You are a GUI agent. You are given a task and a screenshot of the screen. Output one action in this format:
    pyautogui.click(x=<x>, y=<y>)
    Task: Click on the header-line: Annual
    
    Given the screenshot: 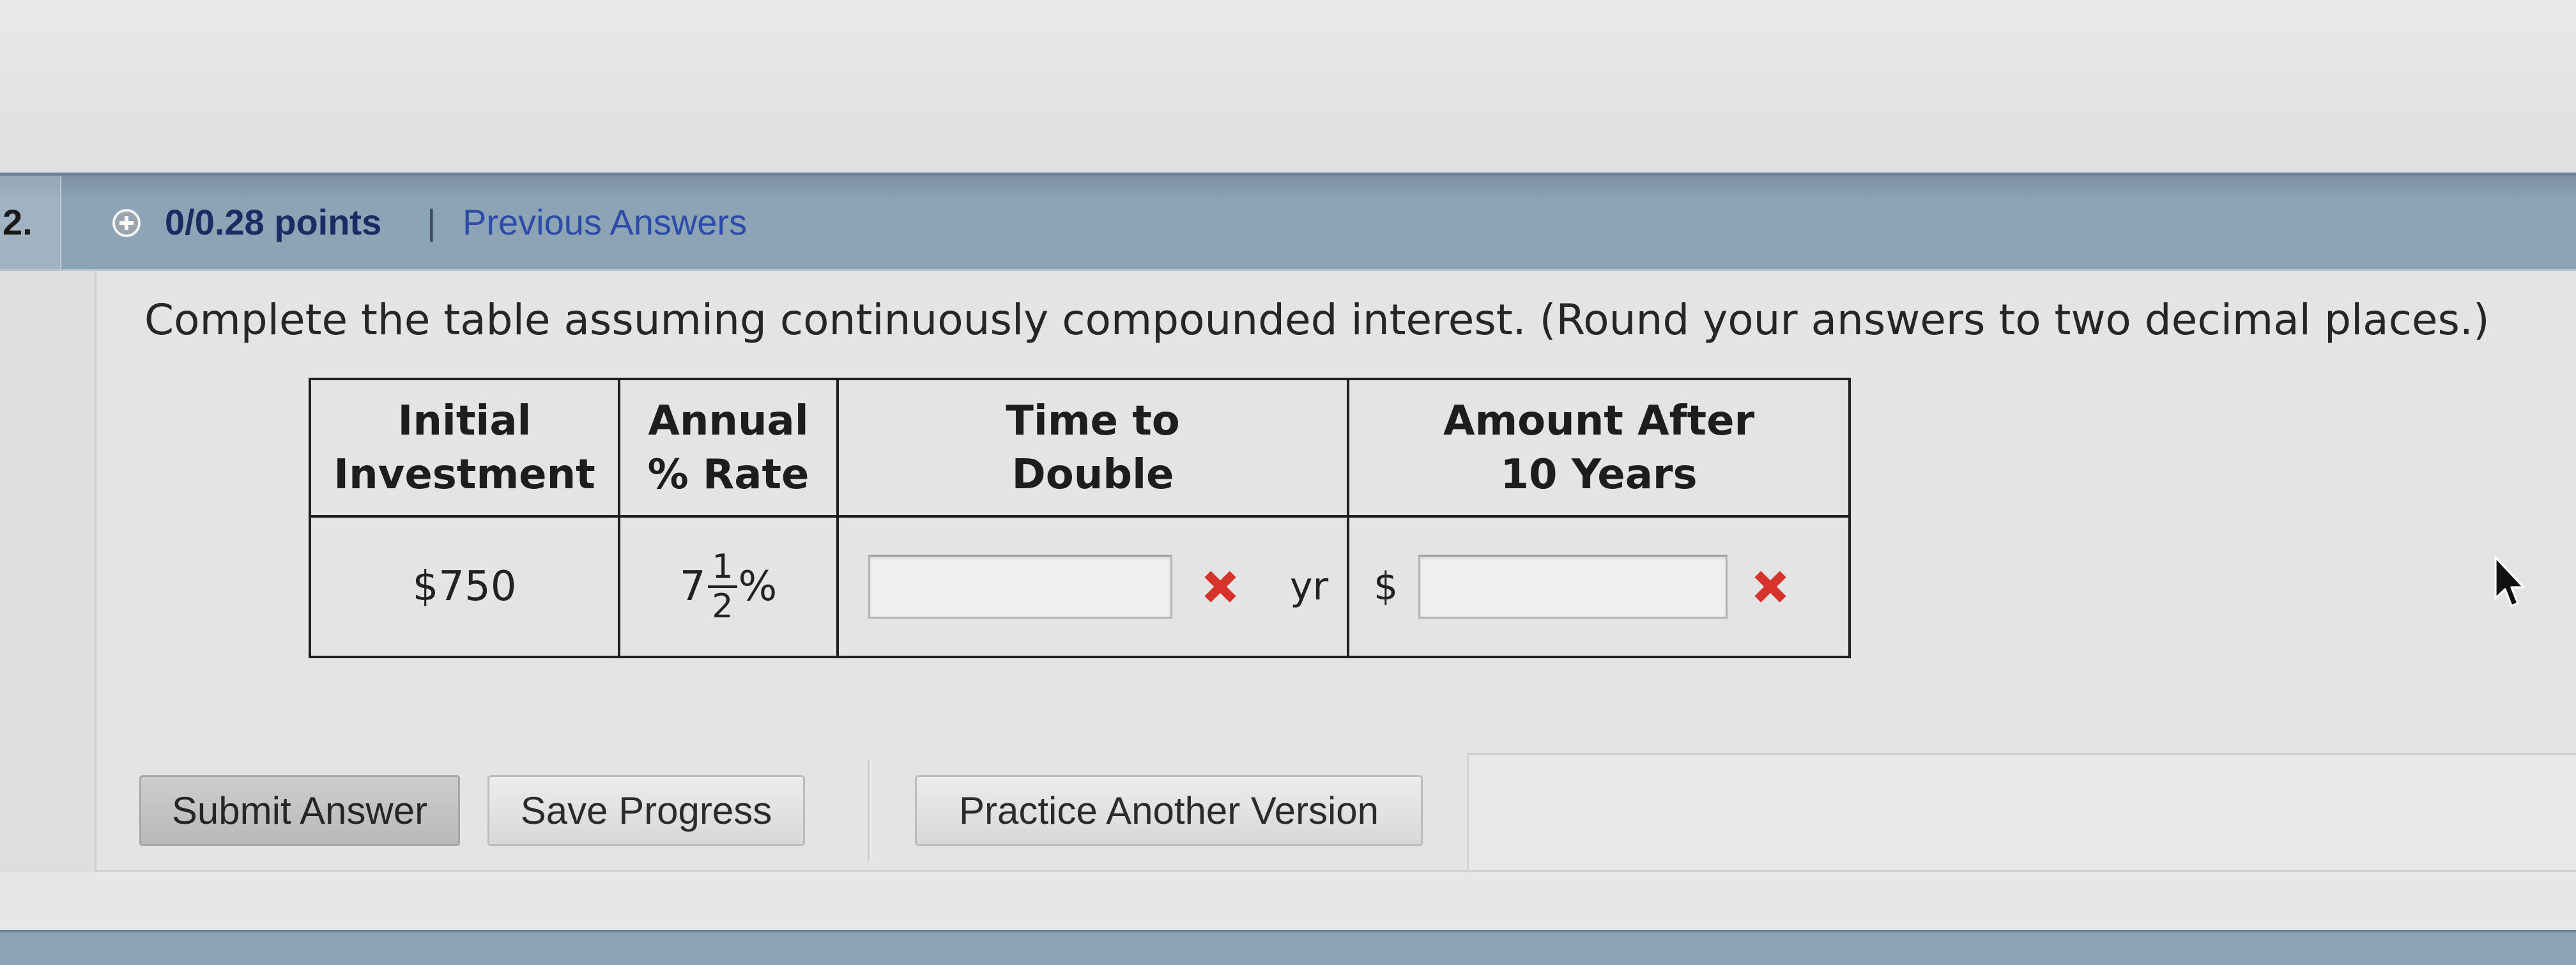 What is the action you would take?
    pyautogui.click(x=728, y=421)
    